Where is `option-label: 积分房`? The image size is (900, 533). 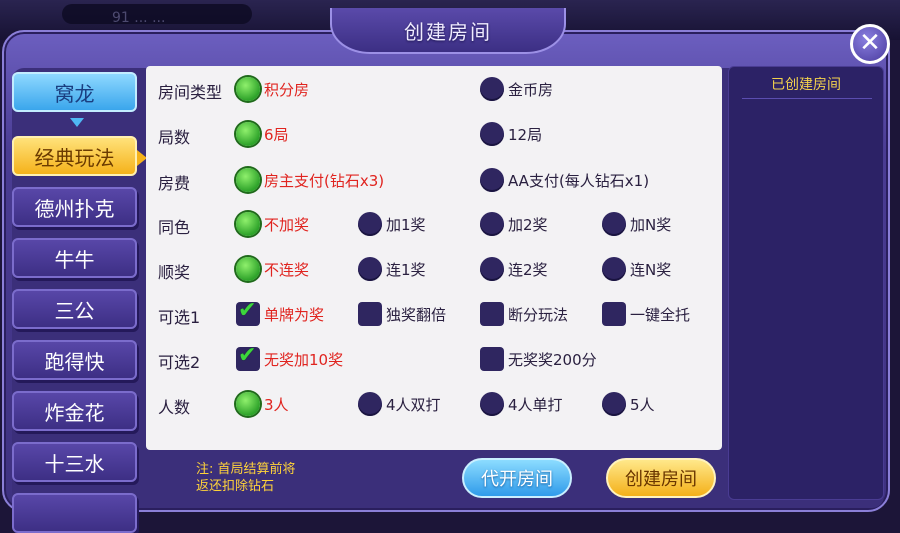
option-label: 积分房 is located at coordinates (287, 89).